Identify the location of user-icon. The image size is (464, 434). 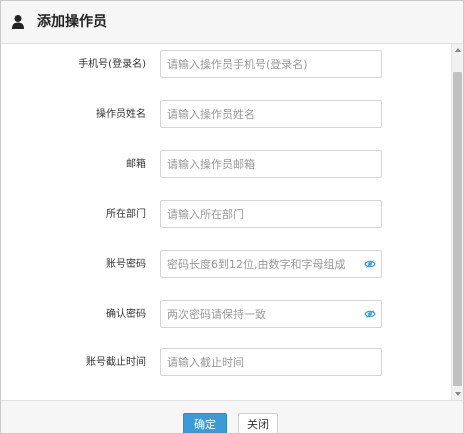
(18, 22).